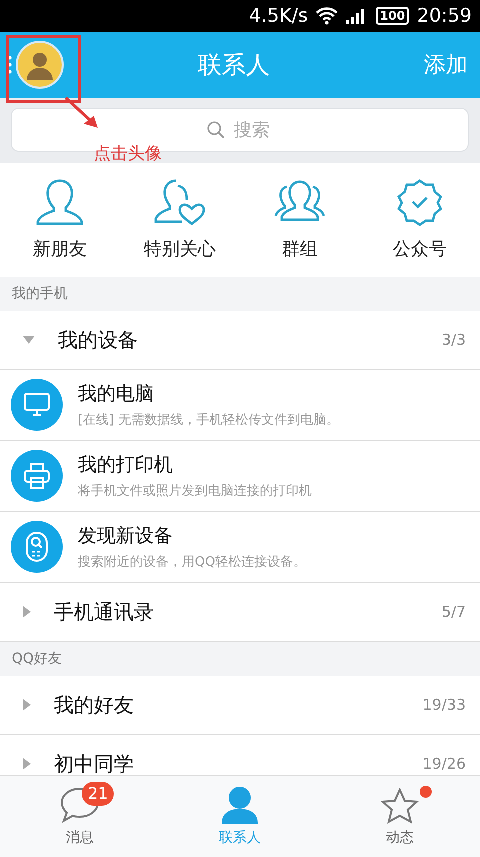 This screenshot has width=480, height=857. Describe the element at coordinates (393, 16) in the screenshot. I see `battery-icon: 100` at that location.